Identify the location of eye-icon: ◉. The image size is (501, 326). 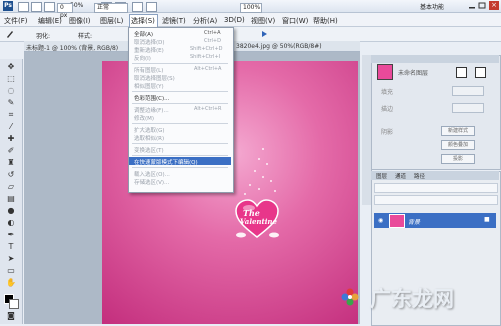
(380, 220).